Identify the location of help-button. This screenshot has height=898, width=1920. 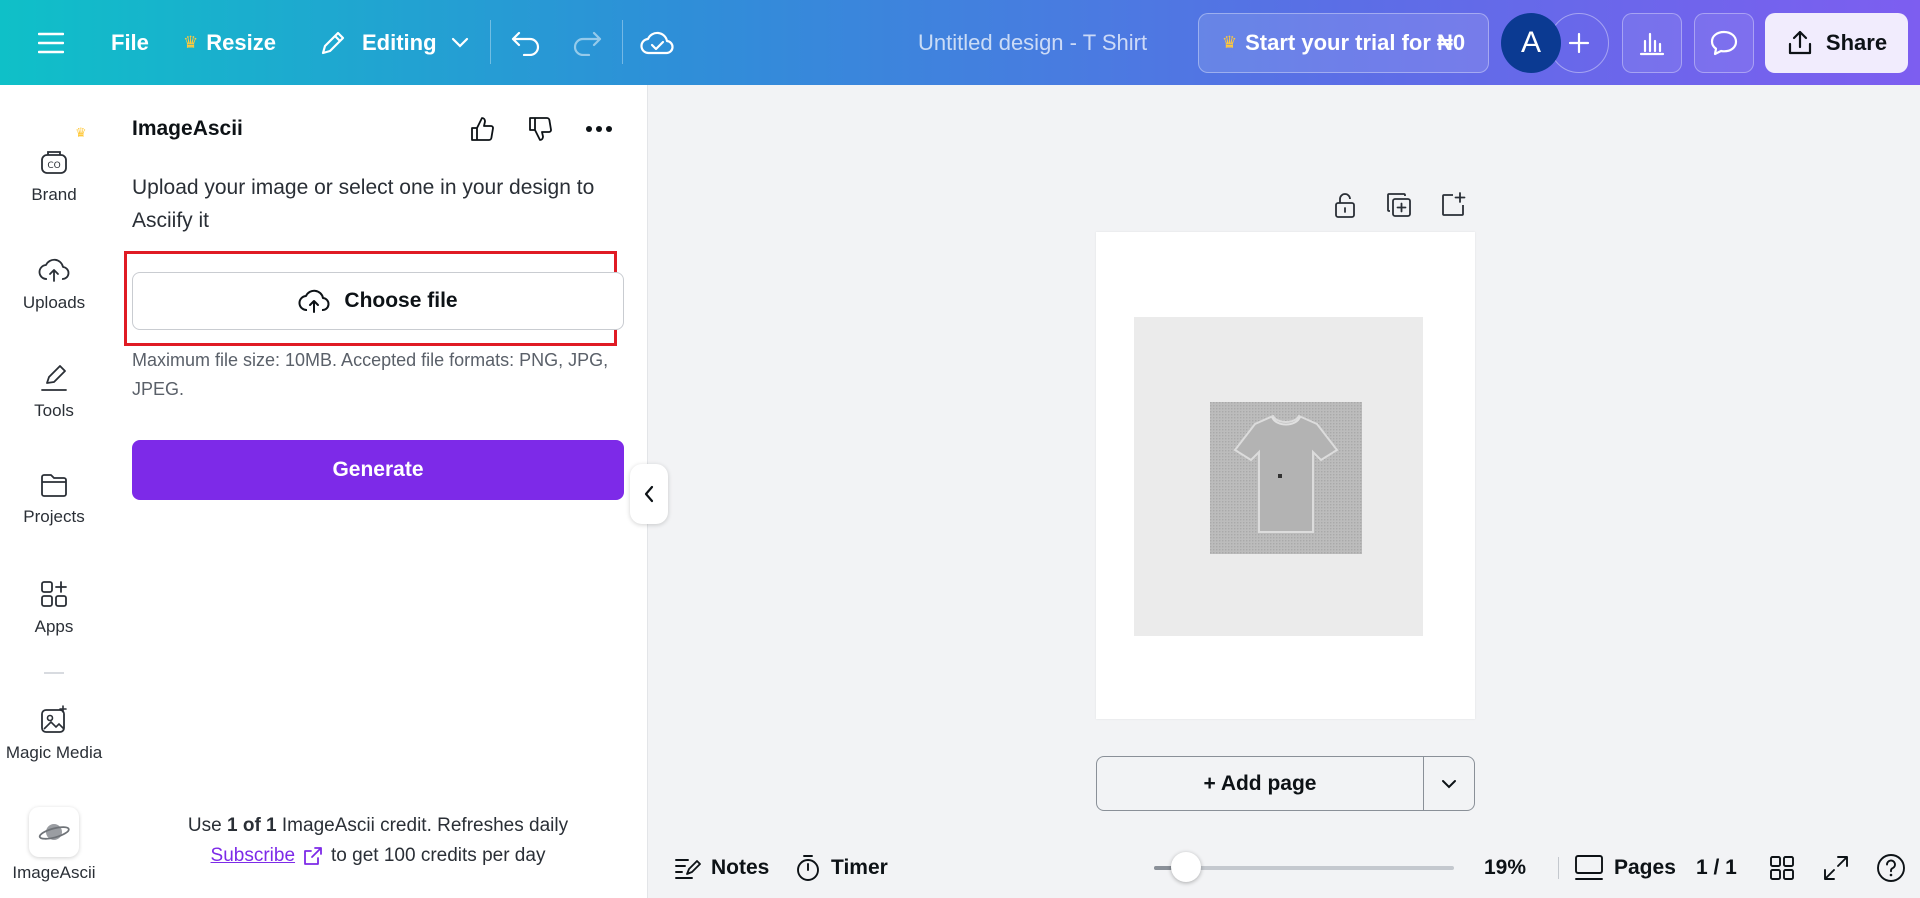
(1891, 867).